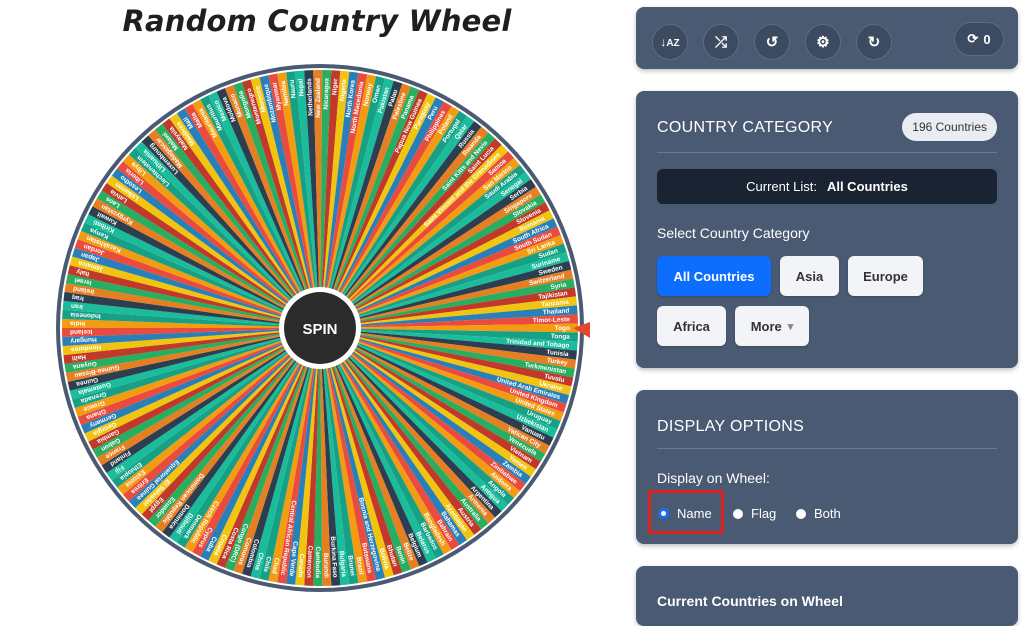  What do you see at coordinates (317, 21) in the screenshot?
I see `page-title: Random Country Wheel` at bounding box center [317, 21].